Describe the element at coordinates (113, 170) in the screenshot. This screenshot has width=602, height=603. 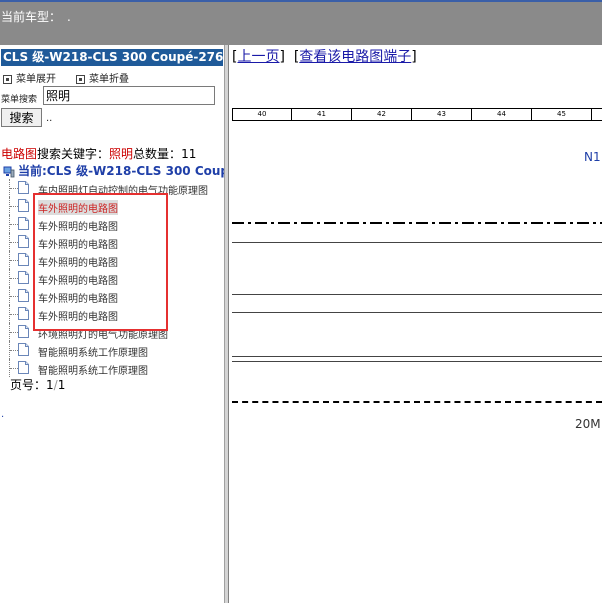
I see `current-node: 当前:CLS 级-W218-CLS 300 Coupé` at that location.